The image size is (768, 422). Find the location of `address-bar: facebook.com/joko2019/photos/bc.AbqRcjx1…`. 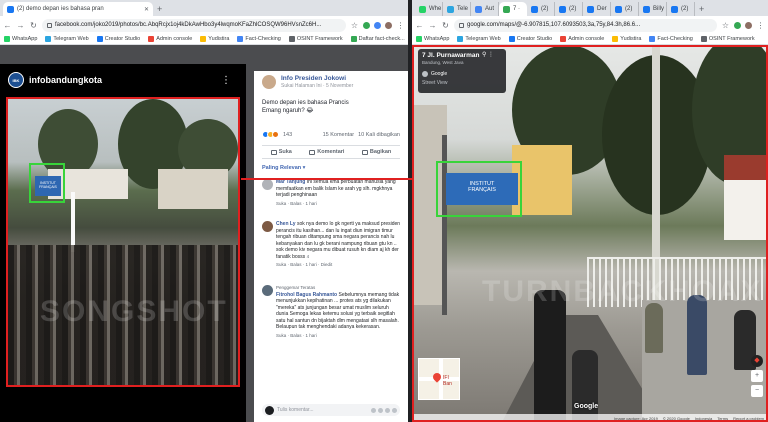

address-bar: facebook.com/joko2019/photos/bc.AbqRcjx1… is located at coordinates (194, 25).